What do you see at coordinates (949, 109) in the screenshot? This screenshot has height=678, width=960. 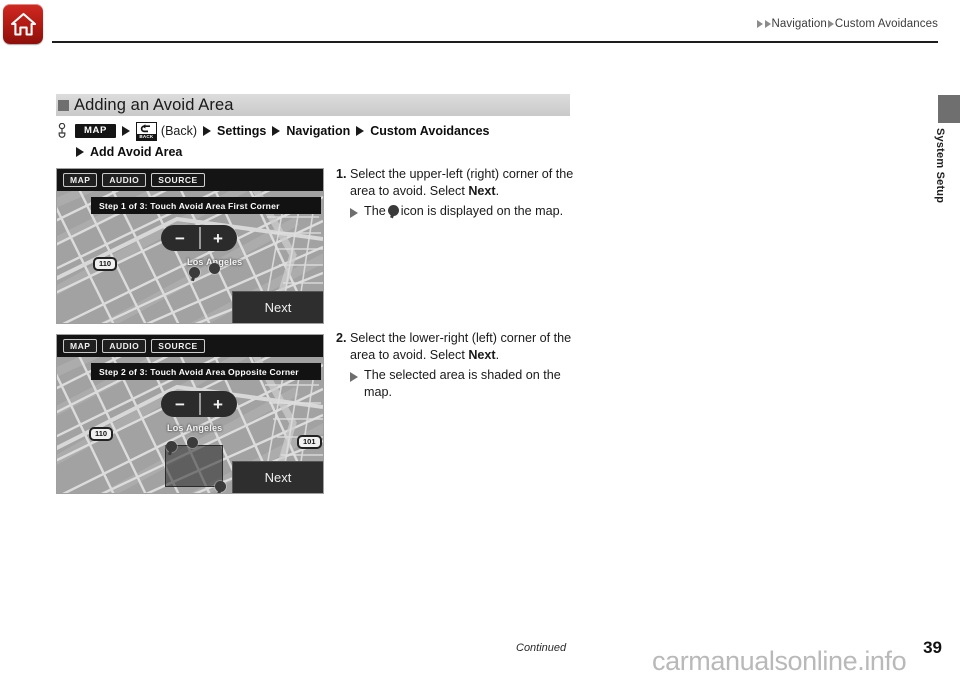 I see `side-tab-marker` at bounding box center [949, 109].